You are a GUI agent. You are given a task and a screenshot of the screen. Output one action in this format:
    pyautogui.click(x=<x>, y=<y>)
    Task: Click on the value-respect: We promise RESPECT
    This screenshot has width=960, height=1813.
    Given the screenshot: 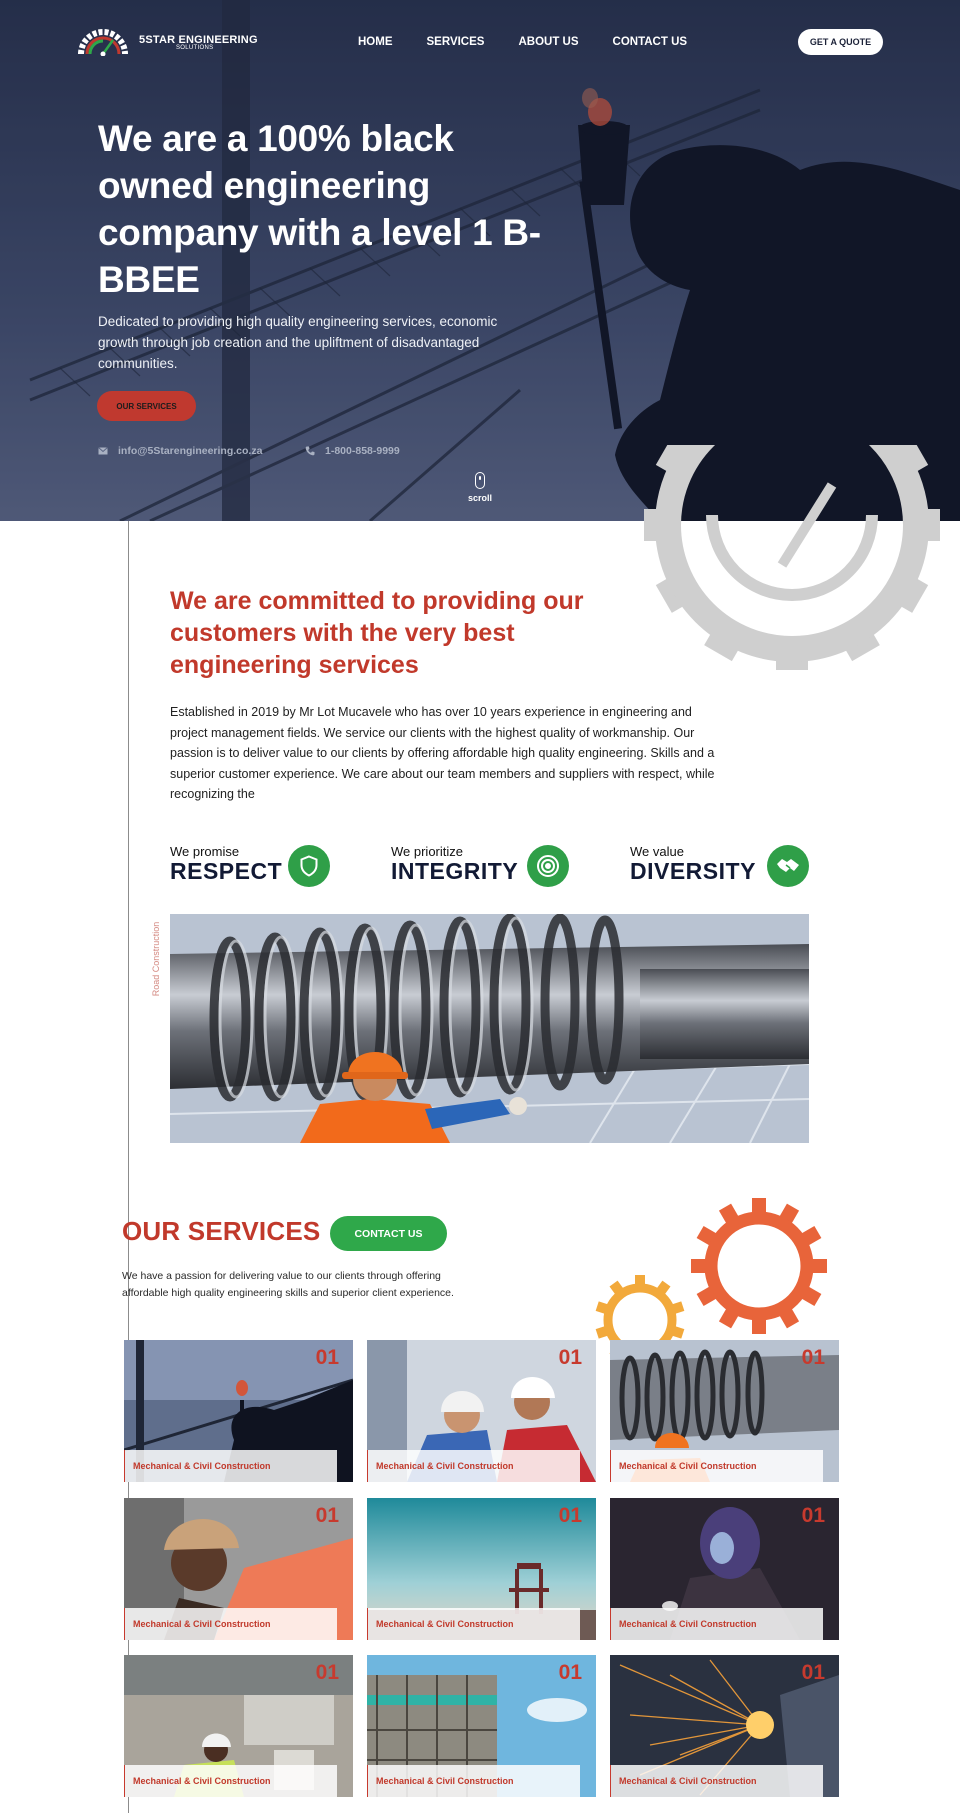 What is the action you would take?
    pyautogui.click(x=226, y=864)
    